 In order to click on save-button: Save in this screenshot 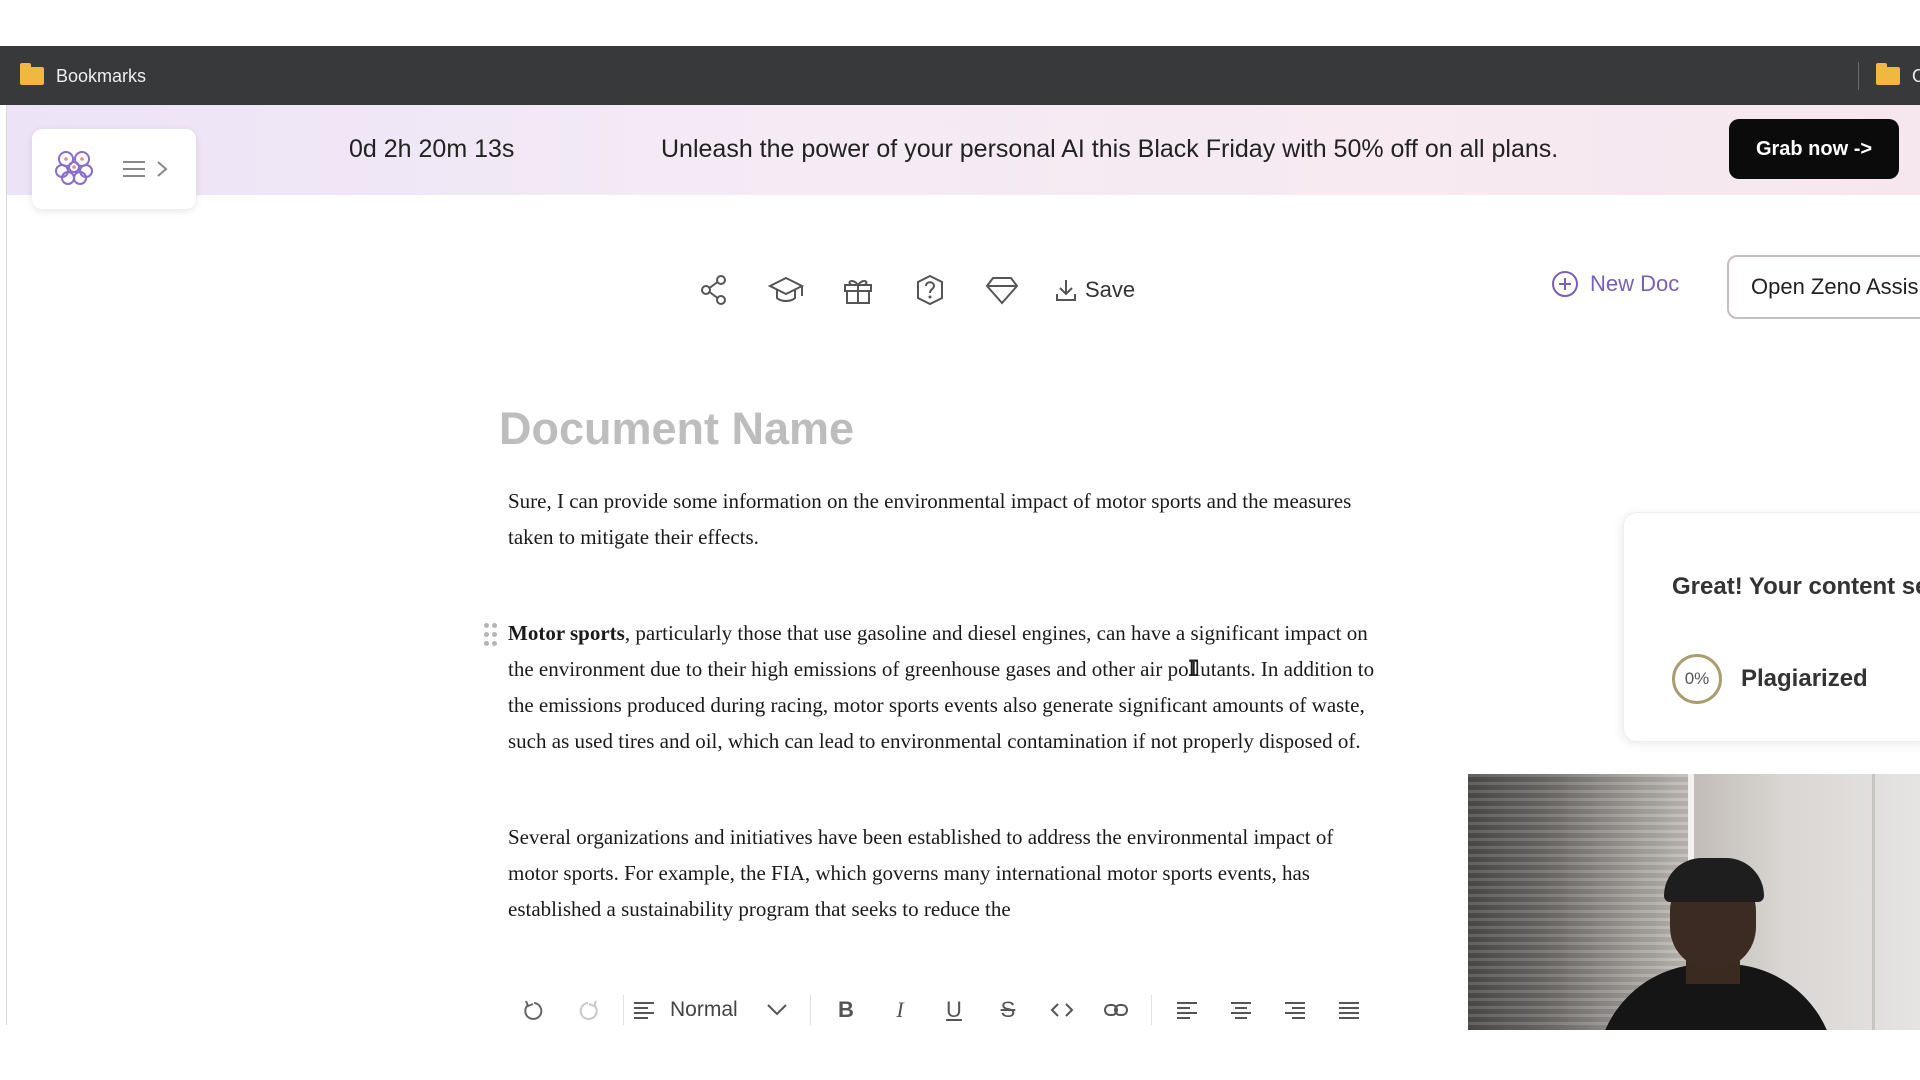, I will do `click(1095, 290)`.